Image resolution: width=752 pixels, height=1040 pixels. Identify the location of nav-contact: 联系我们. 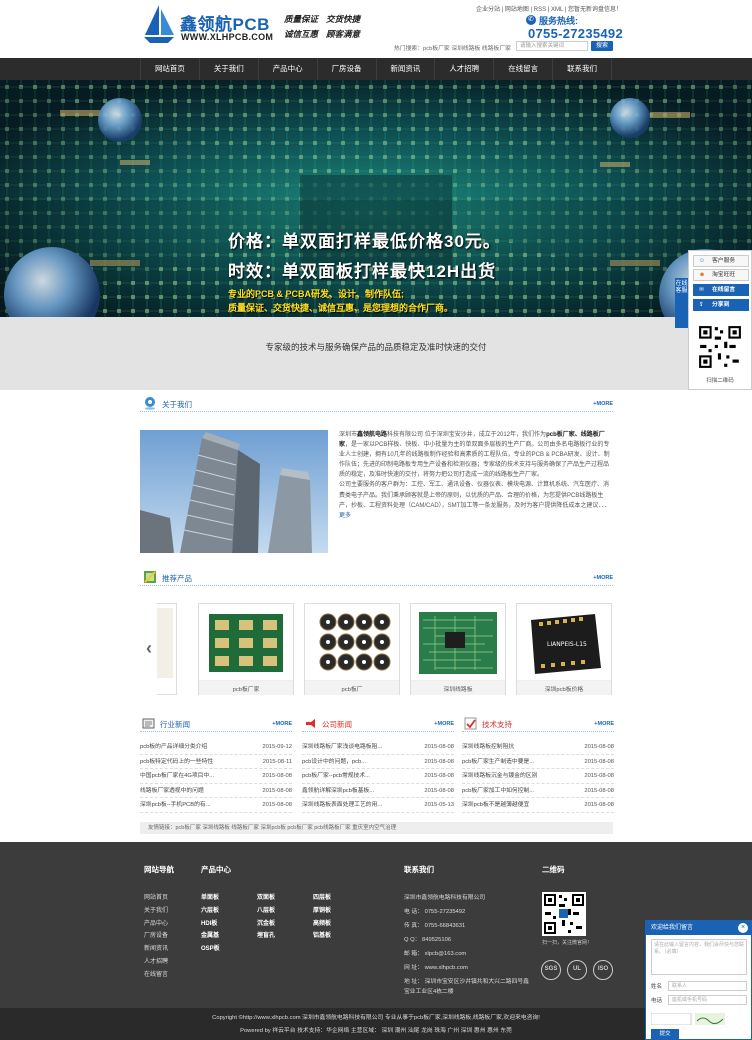
(582, 69).